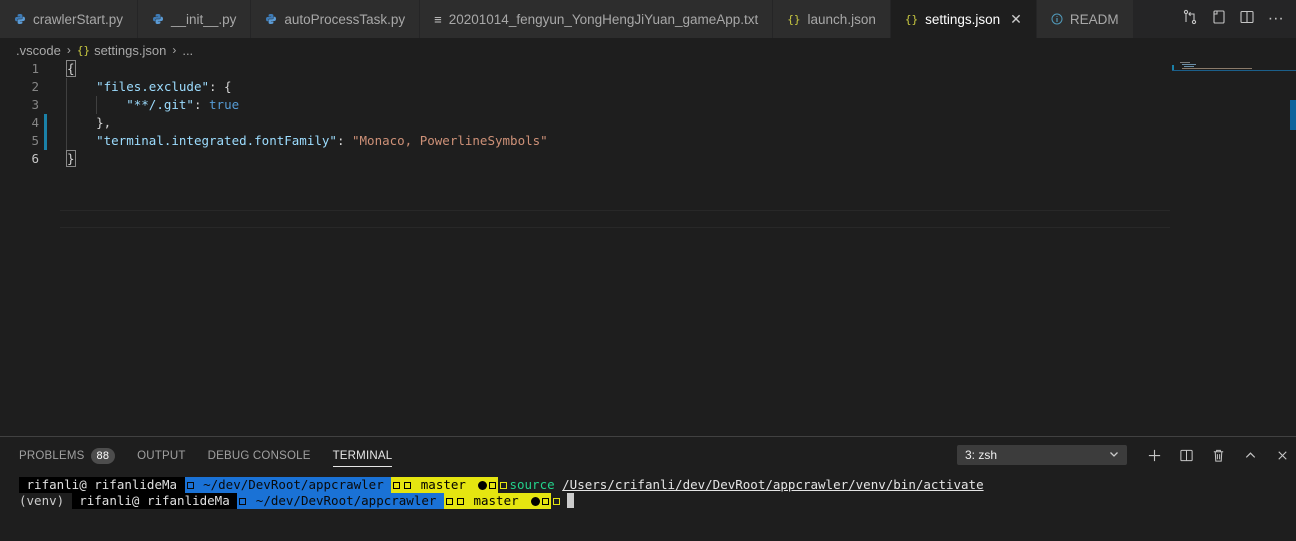 The height and width of the screenshot is (541, 1296). I want to click on tab-autoprocesstask-py: autoProcessTask.py, so click(336, 19).